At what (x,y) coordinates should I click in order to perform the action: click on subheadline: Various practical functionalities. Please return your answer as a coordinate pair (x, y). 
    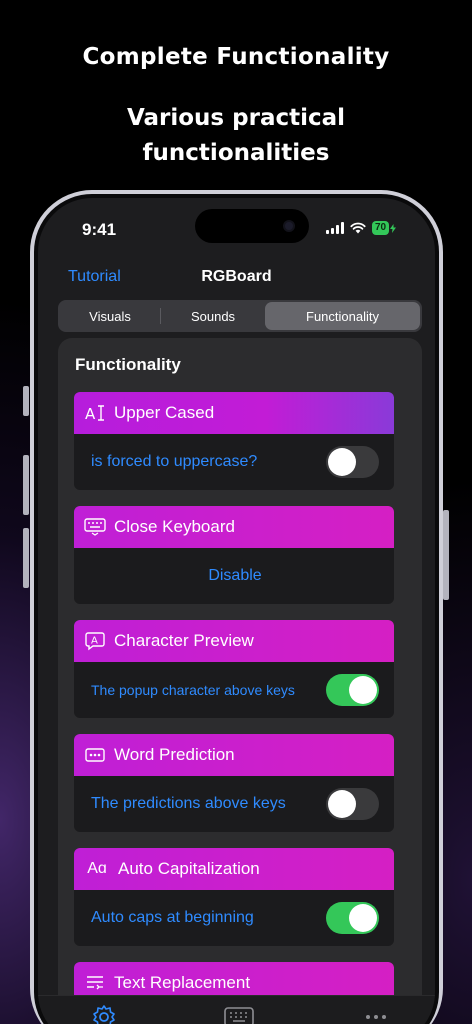
    Looking at the image, I should click on (236, 135).